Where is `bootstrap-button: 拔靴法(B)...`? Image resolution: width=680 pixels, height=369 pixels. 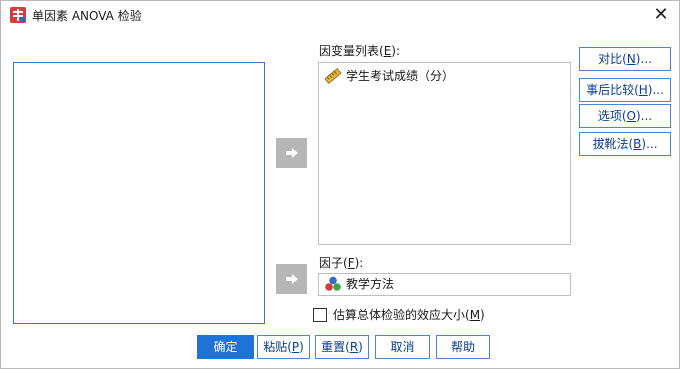 bootstrap-button: 拔靴法(B)... is located at coordinates (625, 144).